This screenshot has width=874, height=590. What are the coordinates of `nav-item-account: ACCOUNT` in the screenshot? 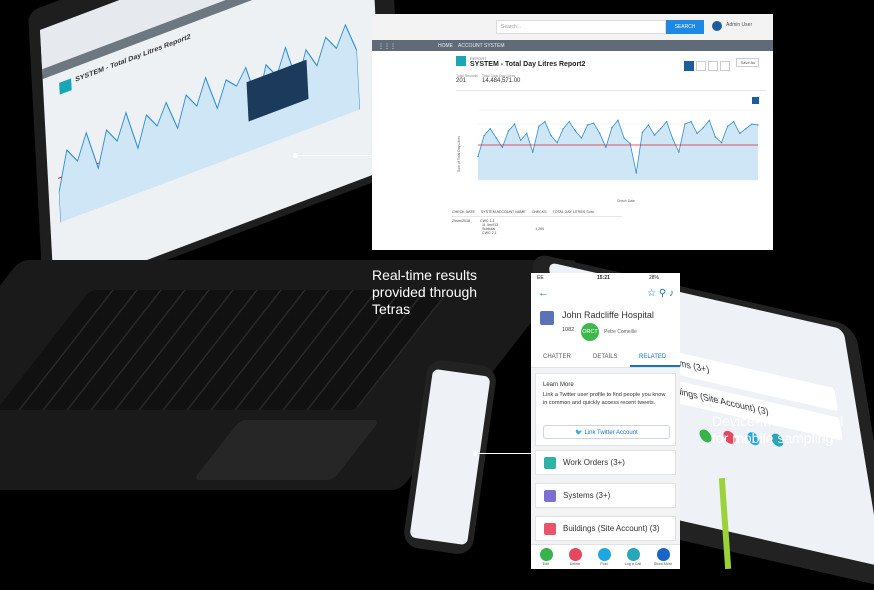 It's located at (470, 46).